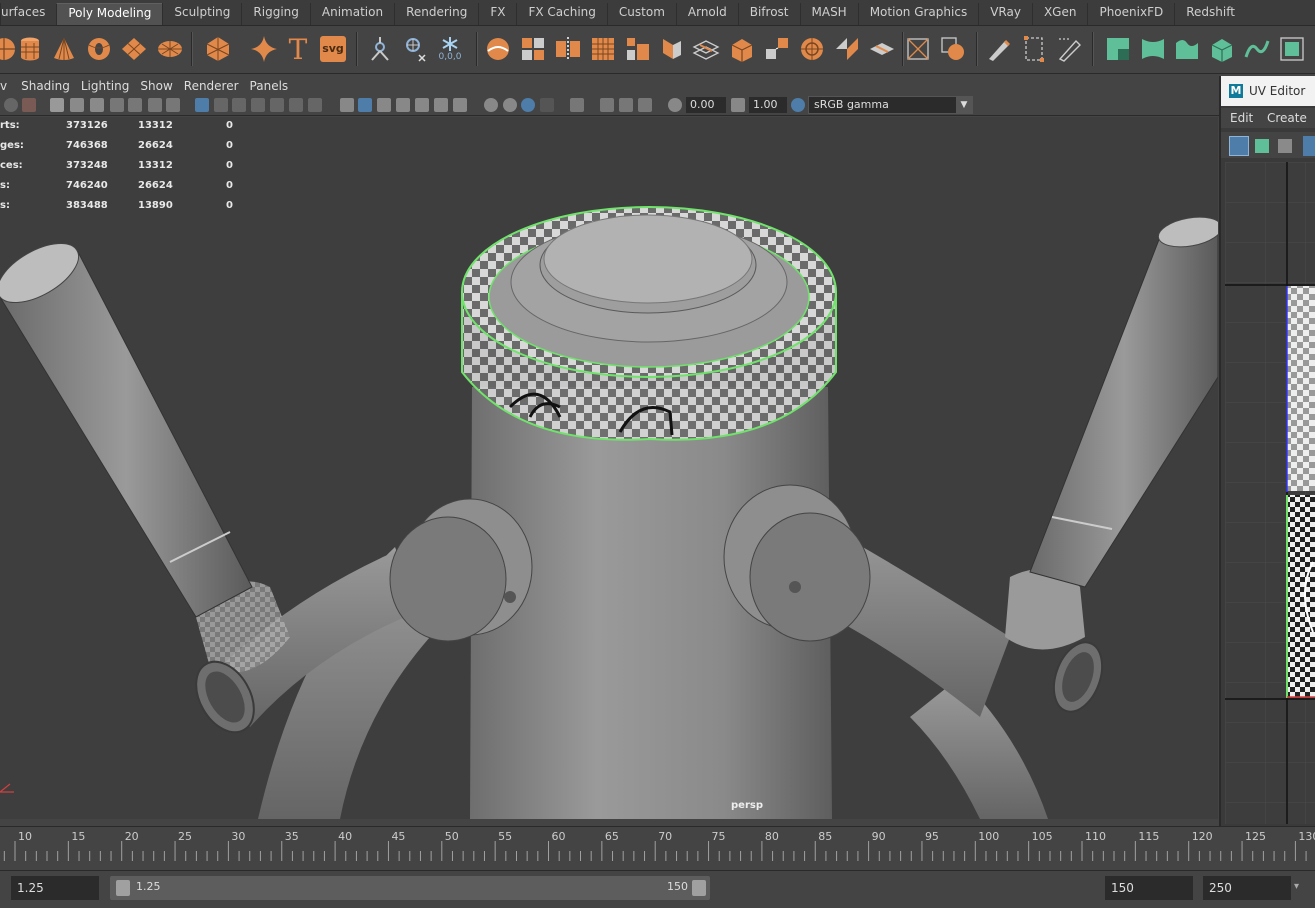 This screenshot has height=908, width=1315. Describe the element at coordinates (415, 49) in the screenshot. I see `average-vertices-icon` at that location.